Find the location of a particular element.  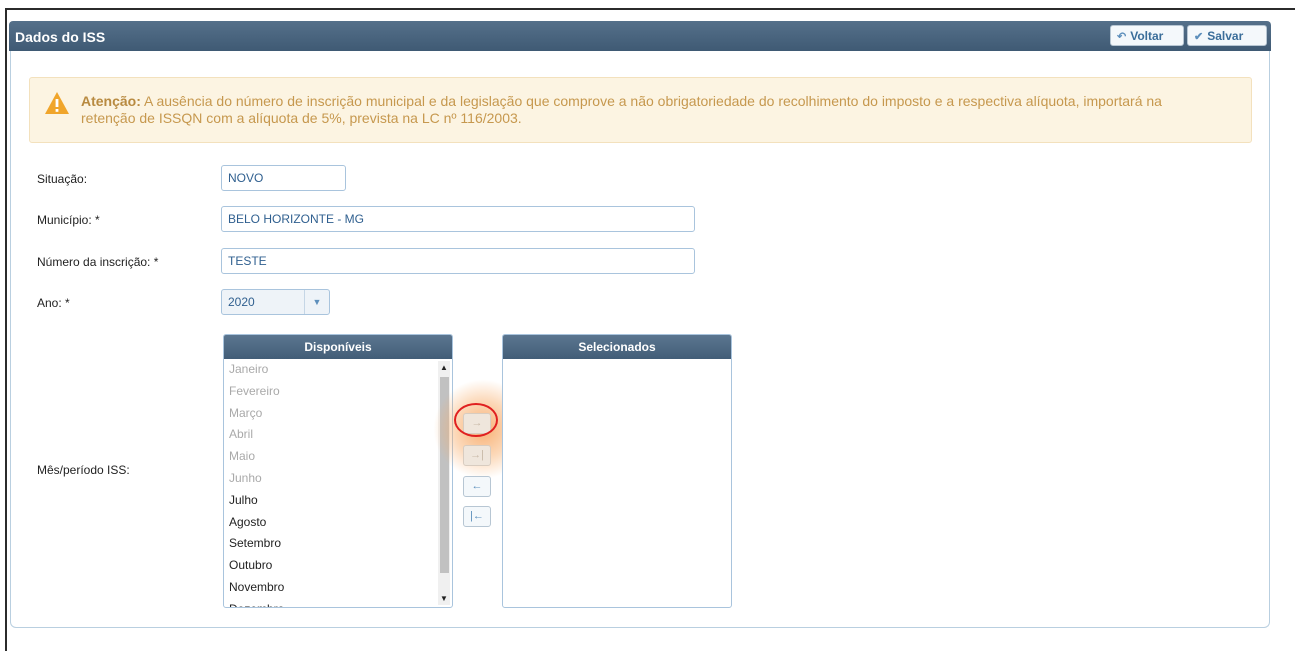

situacao-field: NOVO is located at coordinates (283, 178).